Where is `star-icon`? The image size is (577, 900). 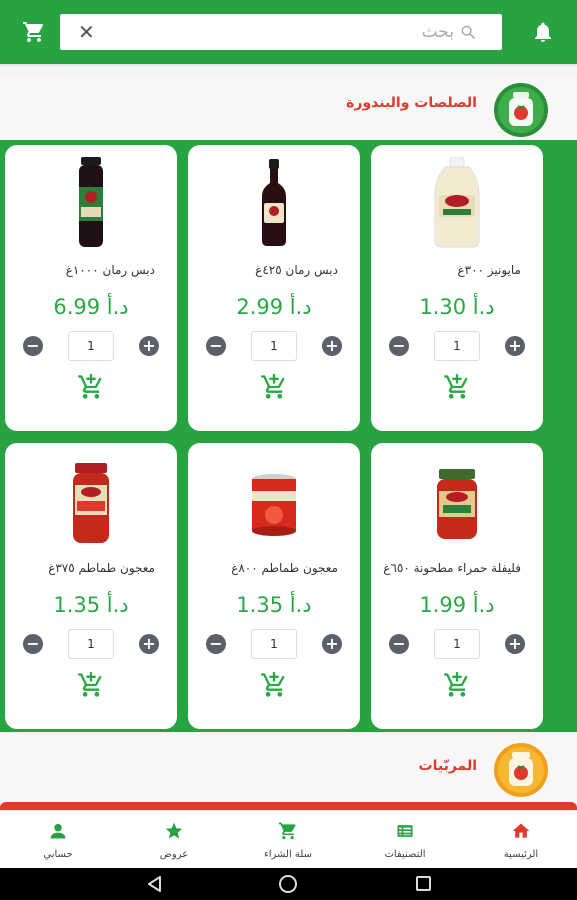 star-icon is located at coordinates (174, 830).